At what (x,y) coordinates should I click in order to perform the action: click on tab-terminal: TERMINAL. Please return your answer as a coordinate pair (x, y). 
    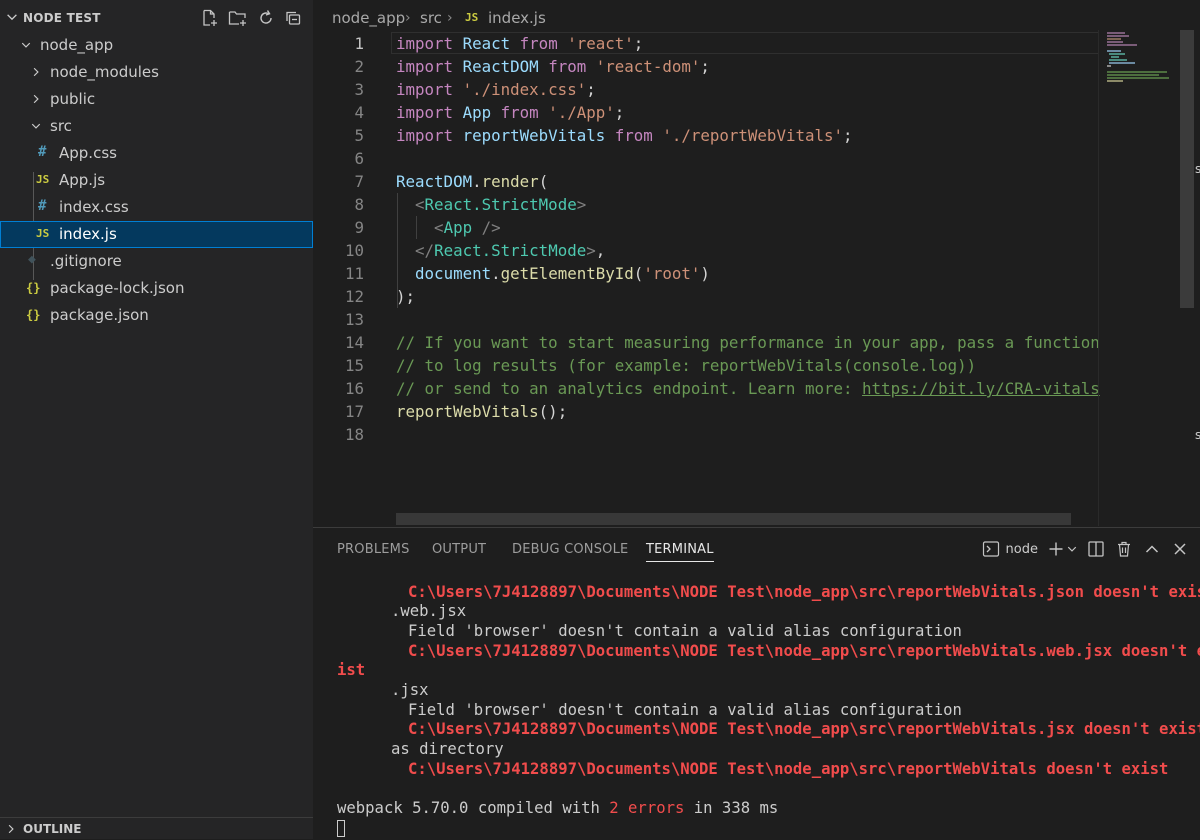
    Looking at the image, I should click on (680, 552).